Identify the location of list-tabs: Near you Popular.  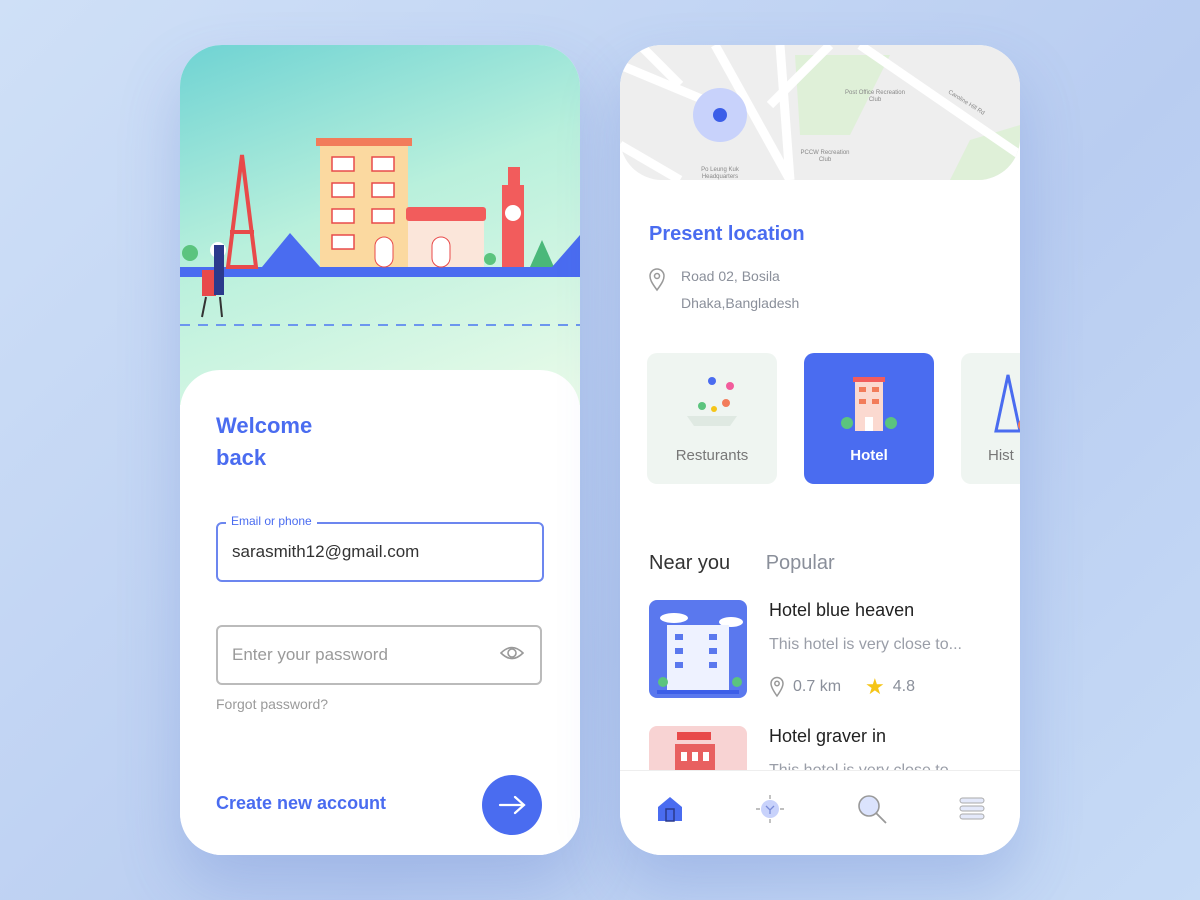
(757, 563).